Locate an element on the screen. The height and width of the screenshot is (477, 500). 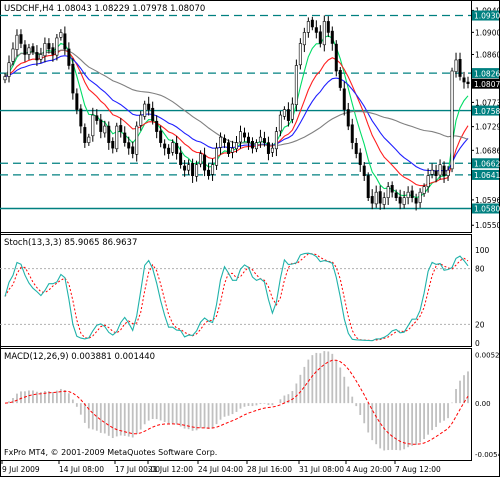
price-level-label: 1.07582 is located at coordinates (487, 111).